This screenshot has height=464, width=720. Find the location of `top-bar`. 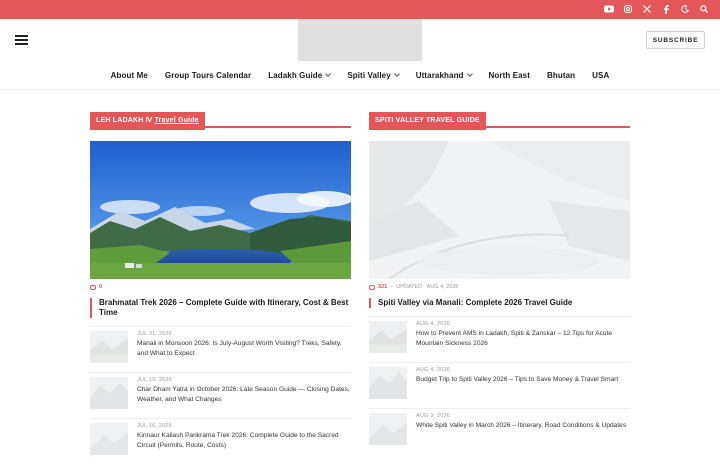

top-bar is located at coordinates (360, 9).